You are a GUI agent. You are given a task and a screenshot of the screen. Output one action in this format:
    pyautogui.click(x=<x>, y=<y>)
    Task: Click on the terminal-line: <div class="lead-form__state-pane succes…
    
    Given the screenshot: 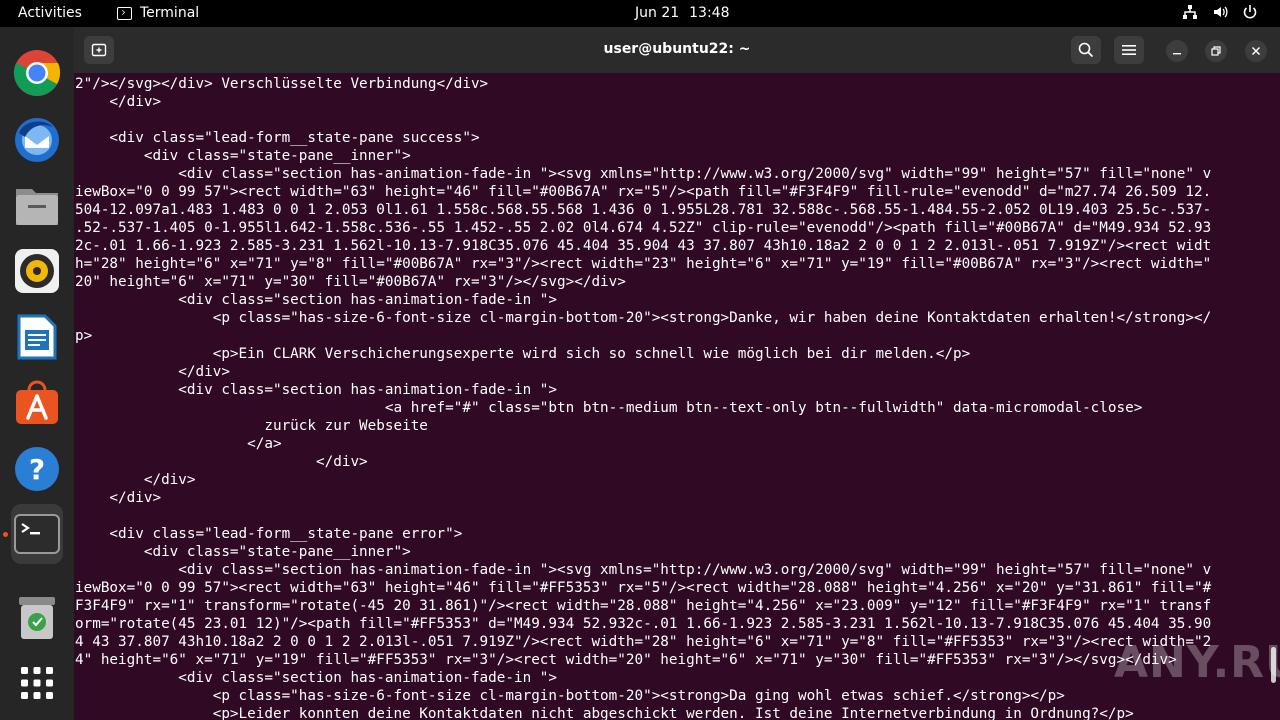 What is the action you would take?
    pyautogui.click(x=277, y=138)
    